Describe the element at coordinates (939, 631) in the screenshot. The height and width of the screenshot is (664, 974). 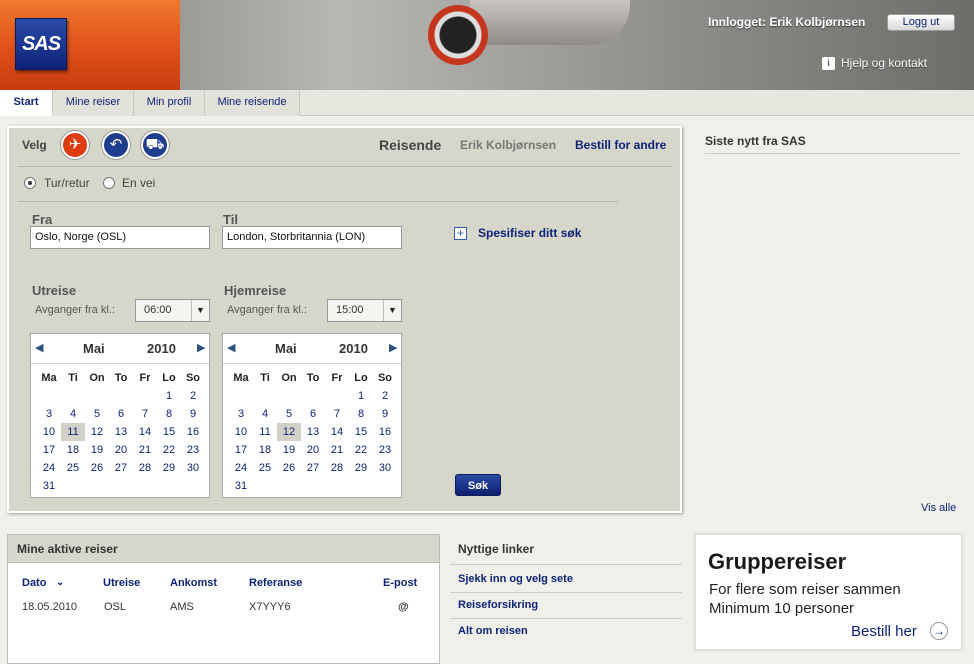
I see `arrow-right-icon: →` at that location.